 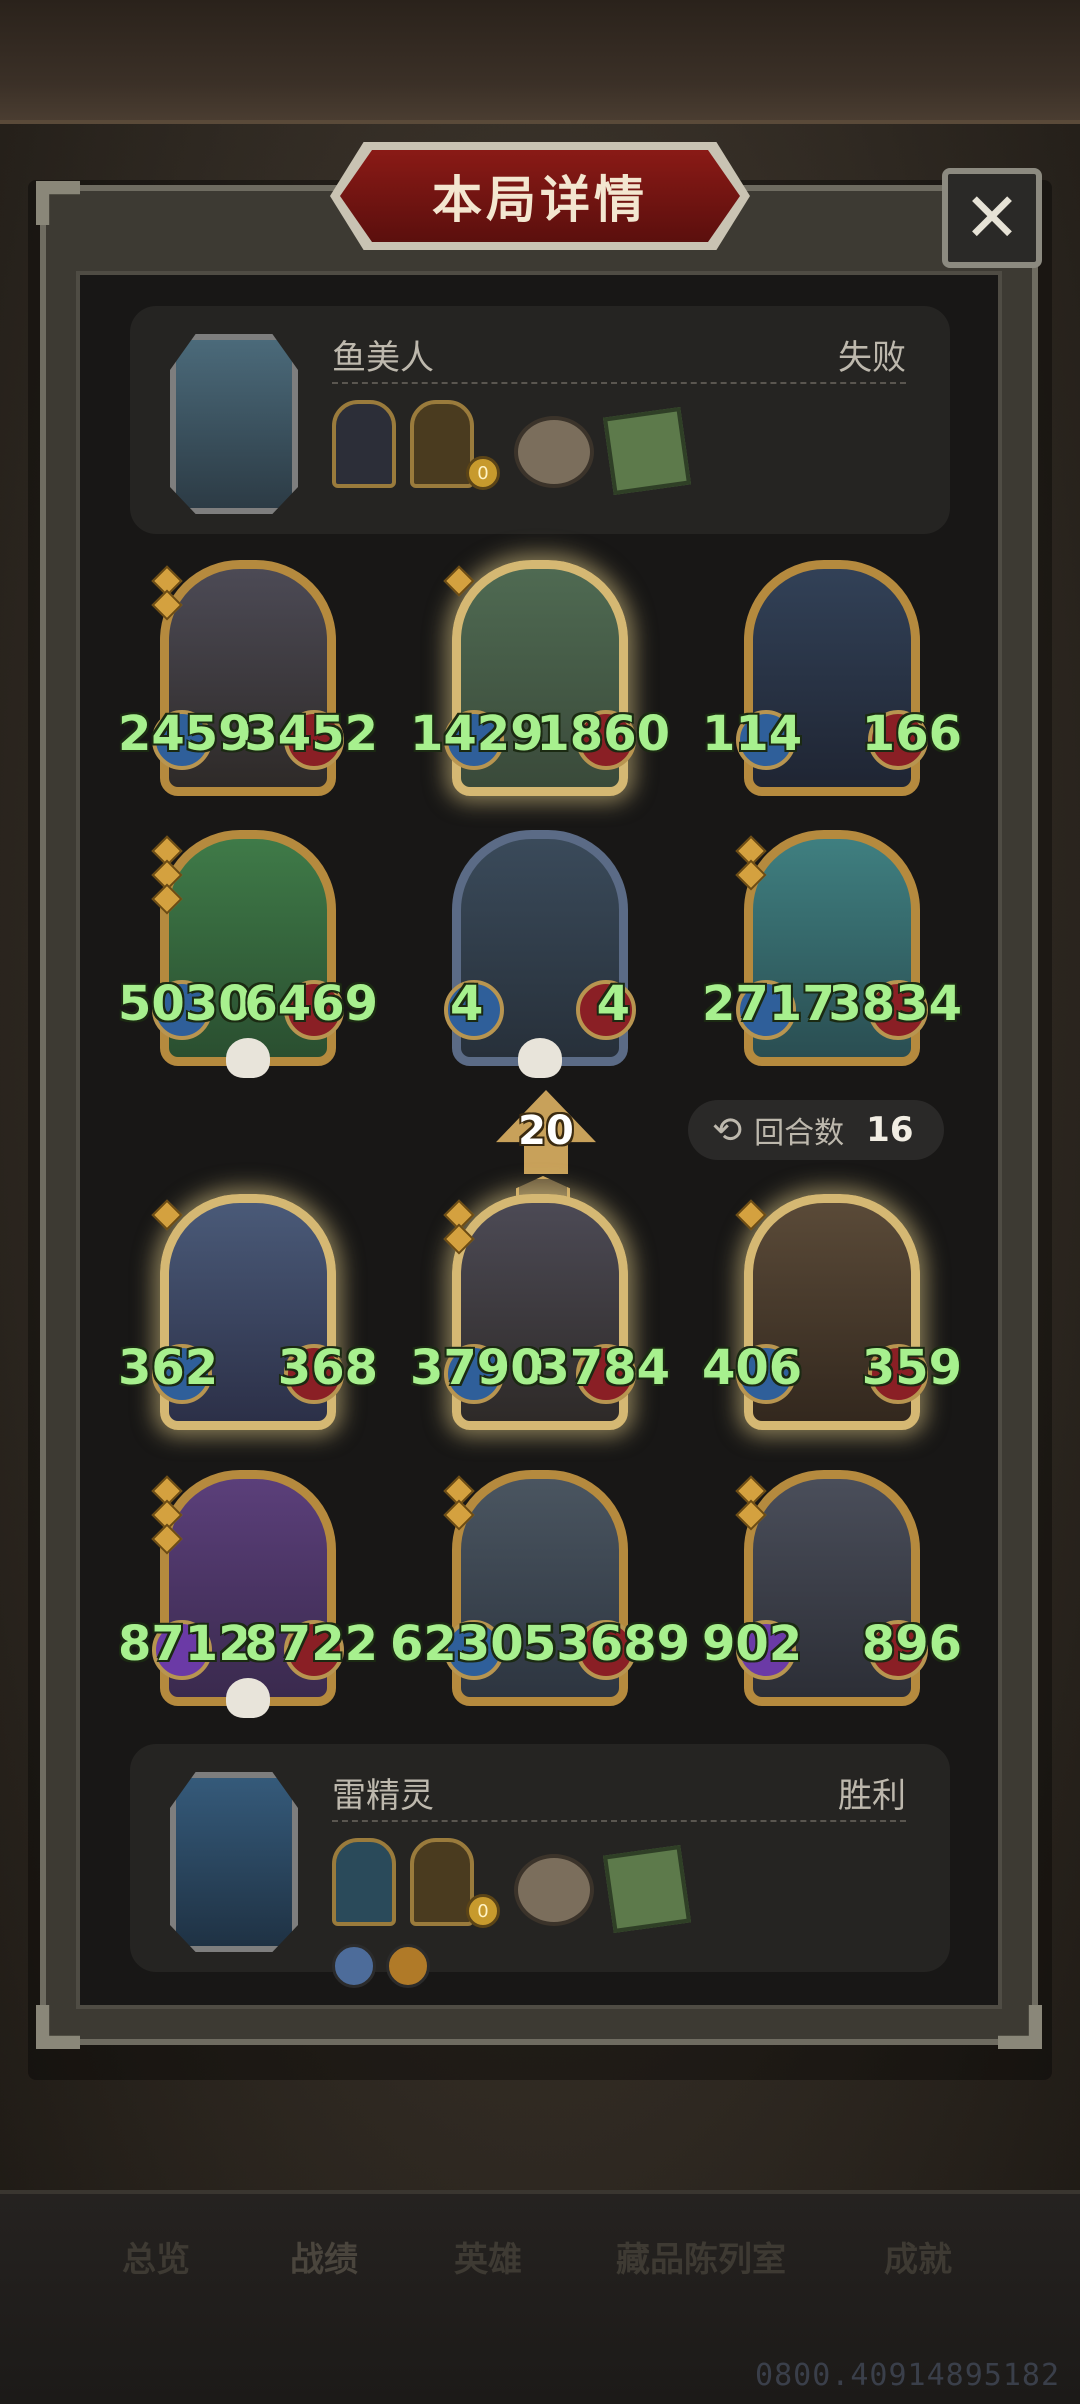 I want to click on attack-value: 3790, so click(x=477, y=1368).